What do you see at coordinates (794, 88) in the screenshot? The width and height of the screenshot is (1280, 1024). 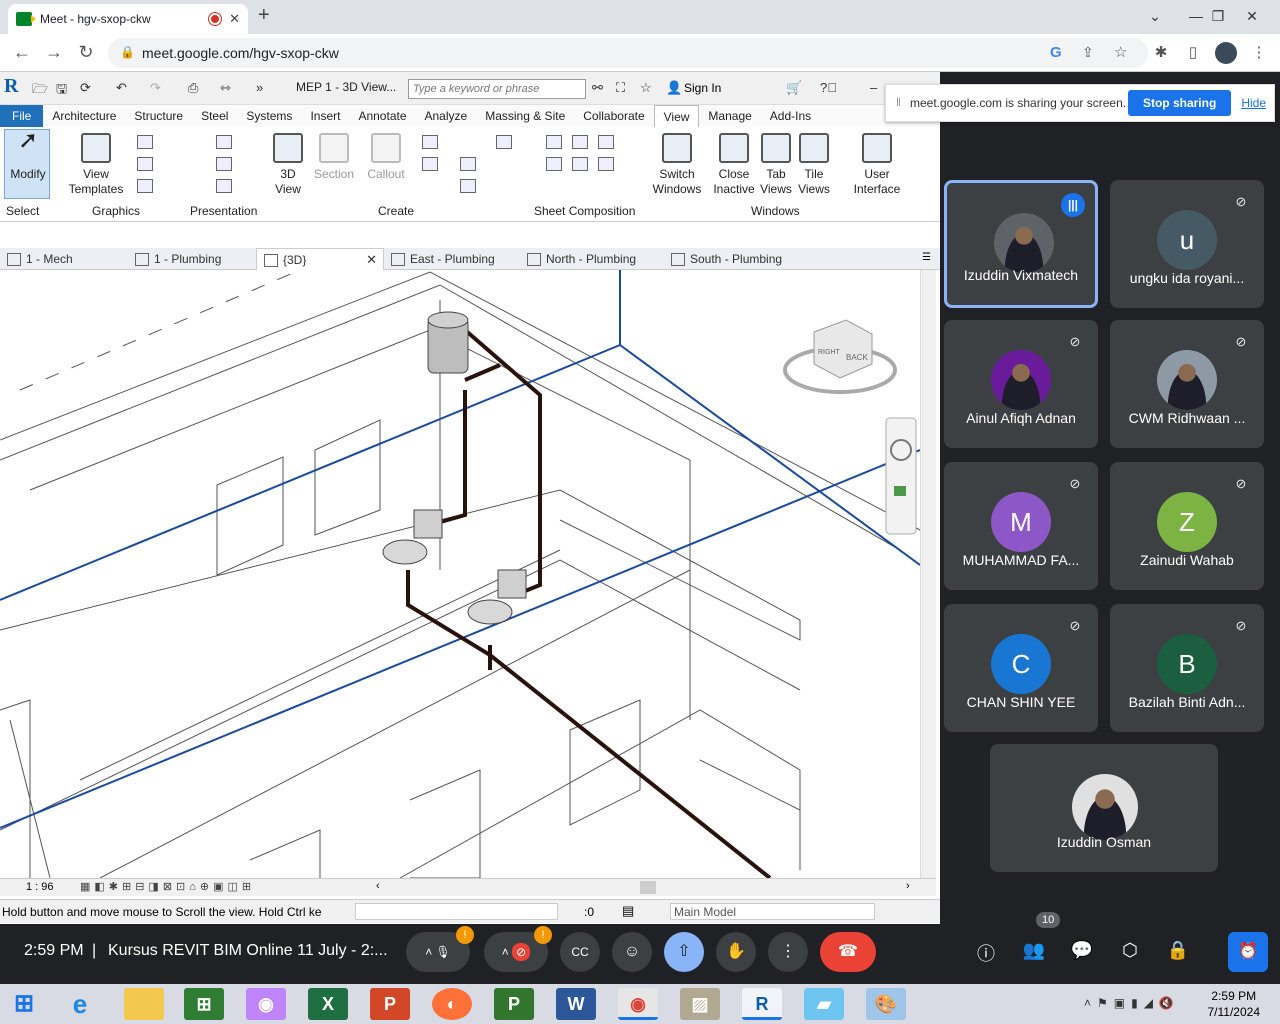 I see `cart-icon: 🛒` at bounding box center [794, 88].